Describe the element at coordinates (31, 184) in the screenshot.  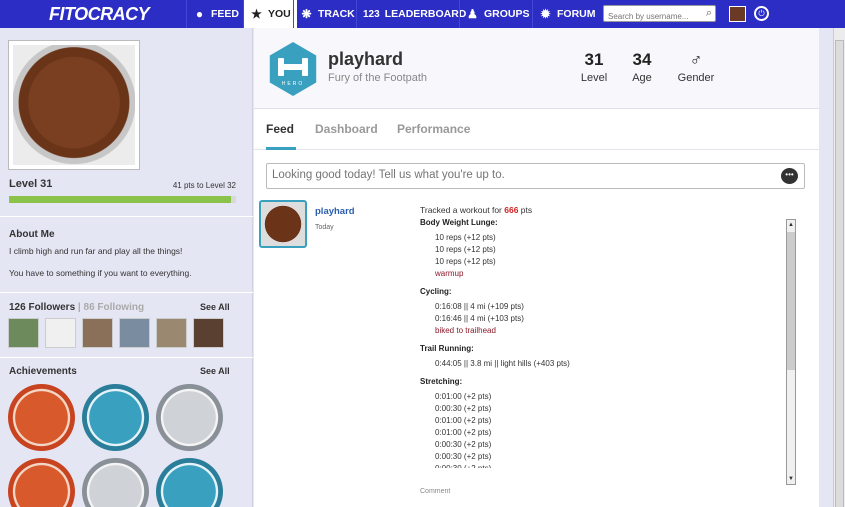
I see `level-label: Level 31` at that location.